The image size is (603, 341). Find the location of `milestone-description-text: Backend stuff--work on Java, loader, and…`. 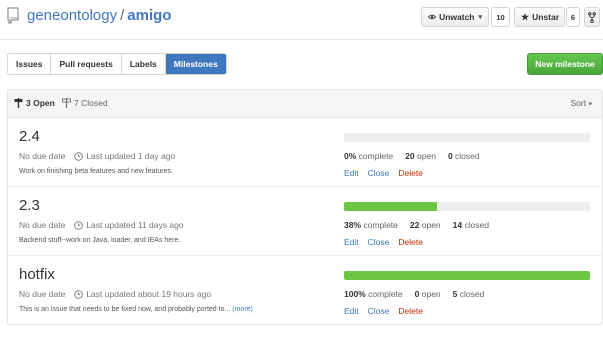

milestone-description-text: Backend stuff--work on Java, loader, and… is located at coordinates (100, 240).